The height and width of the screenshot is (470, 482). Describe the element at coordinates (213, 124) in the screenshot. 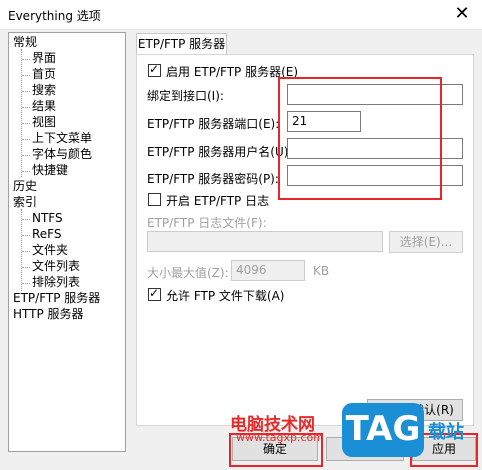

I see `port-label: ETP/FTP 服务器端口(E):` at that location.